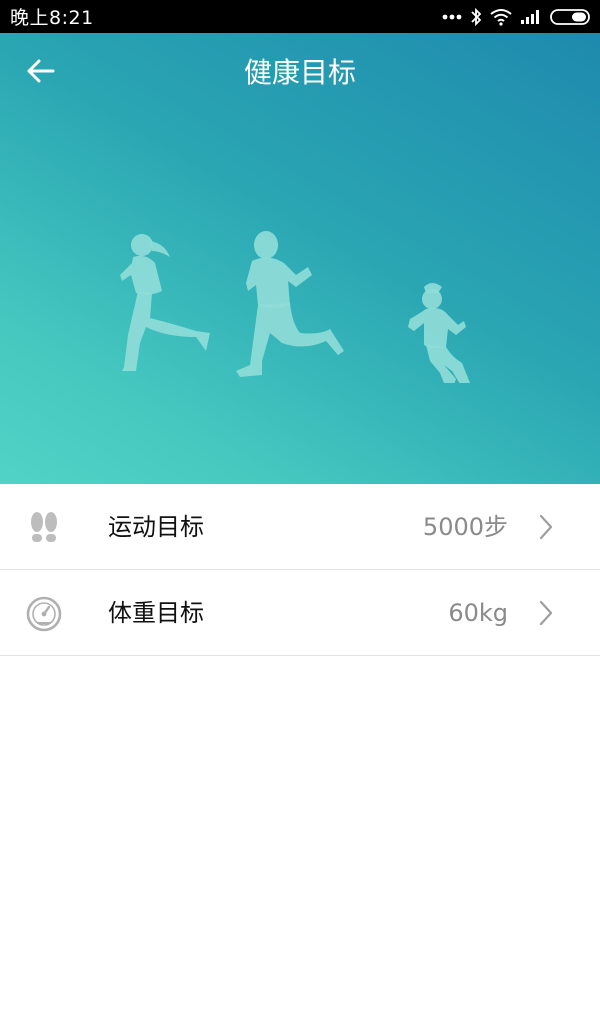  I want to click on wifi-icon, so click(501, 17).